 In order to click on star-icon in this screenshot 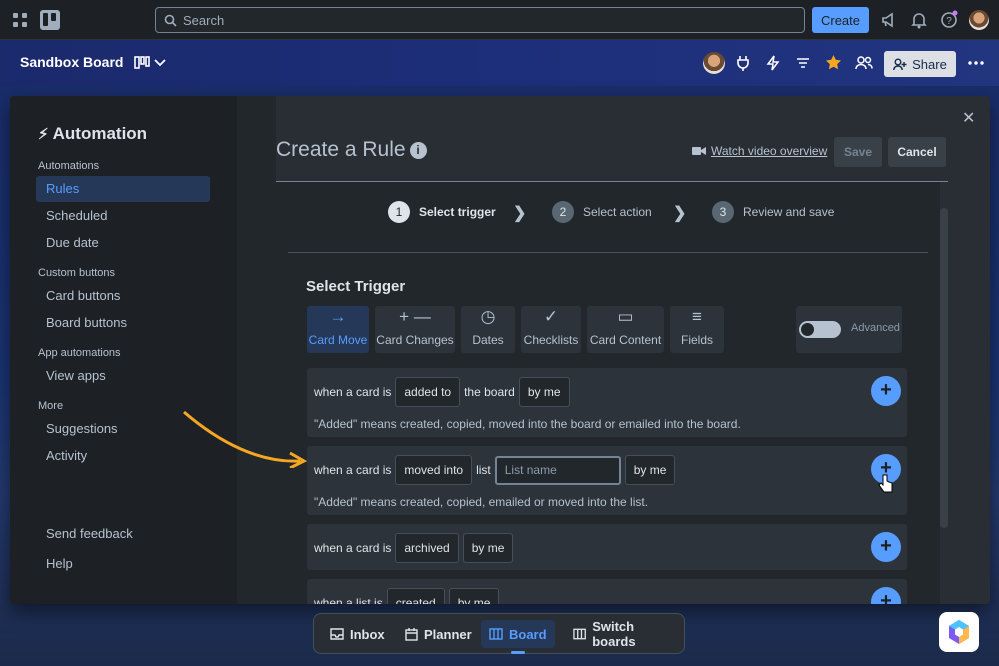, I will do `click(833, 62)`.